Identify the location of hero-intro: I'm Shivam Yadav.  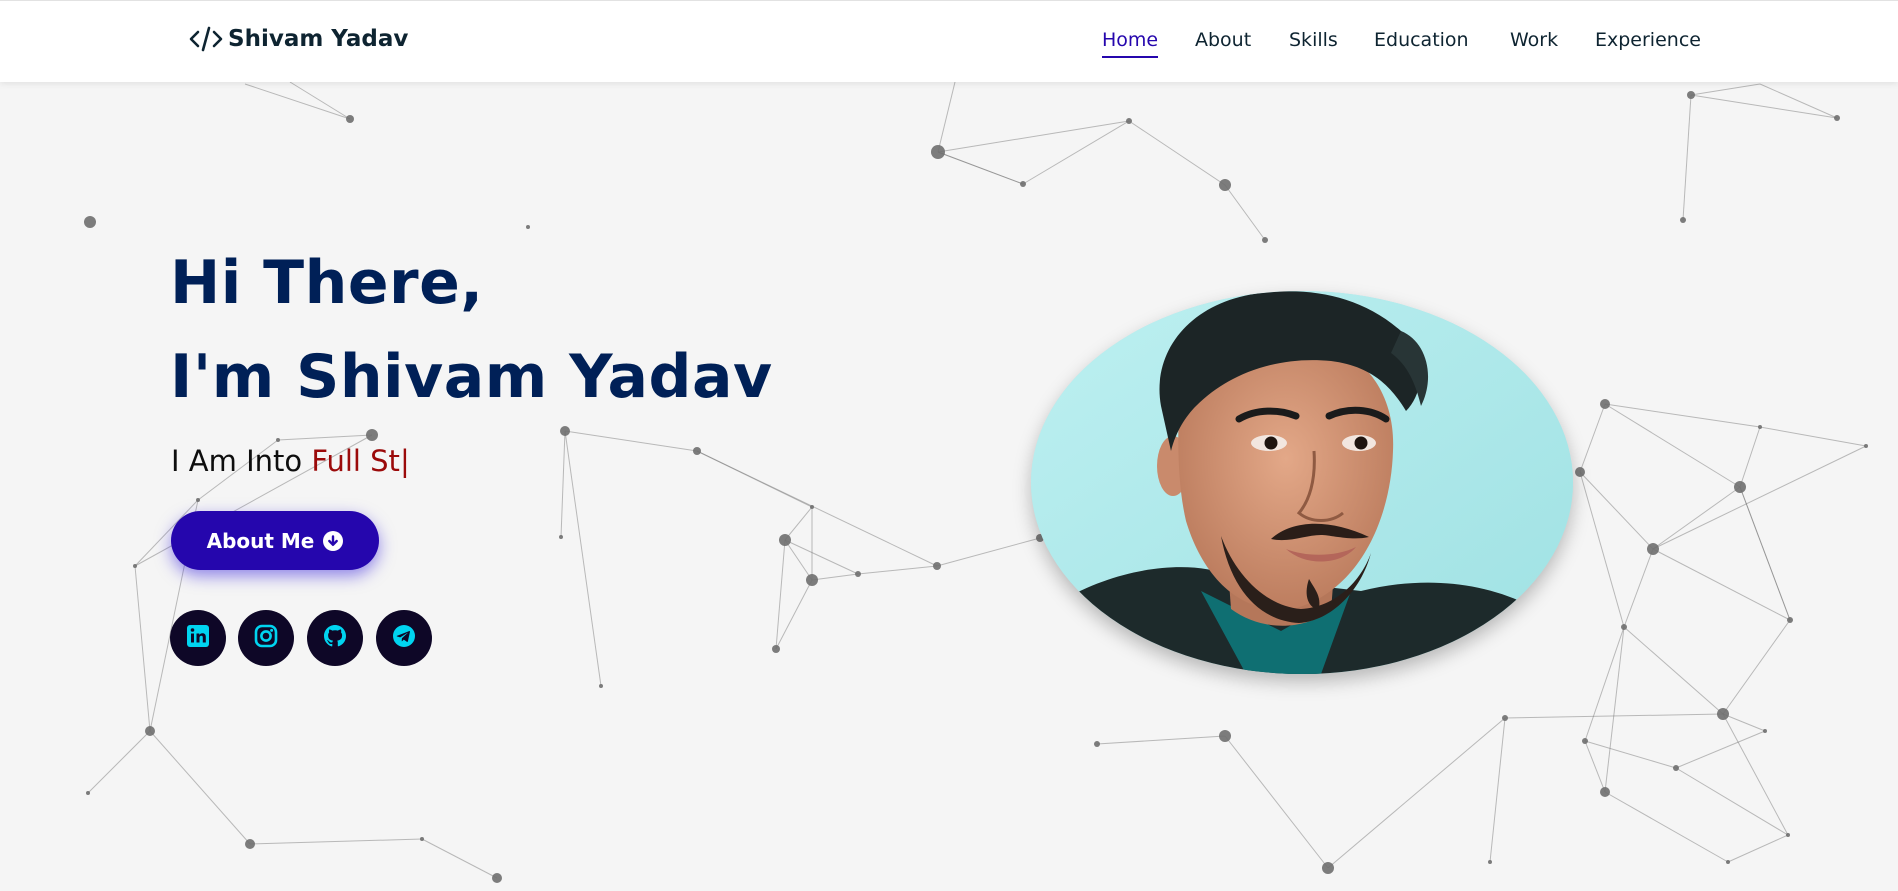
(471, 377).